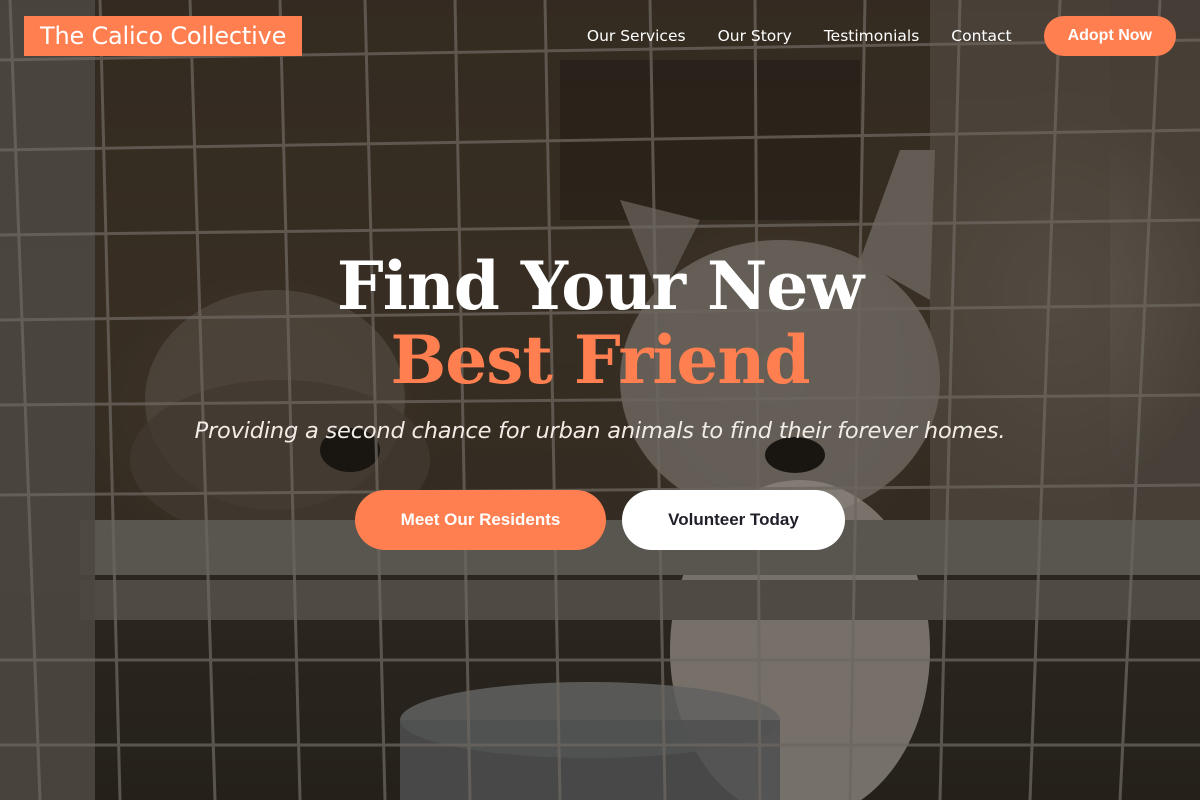 The width and height of the screenshot is (1200, 800). I want to click on nav-our-story: Our Story, so click(755, 36).